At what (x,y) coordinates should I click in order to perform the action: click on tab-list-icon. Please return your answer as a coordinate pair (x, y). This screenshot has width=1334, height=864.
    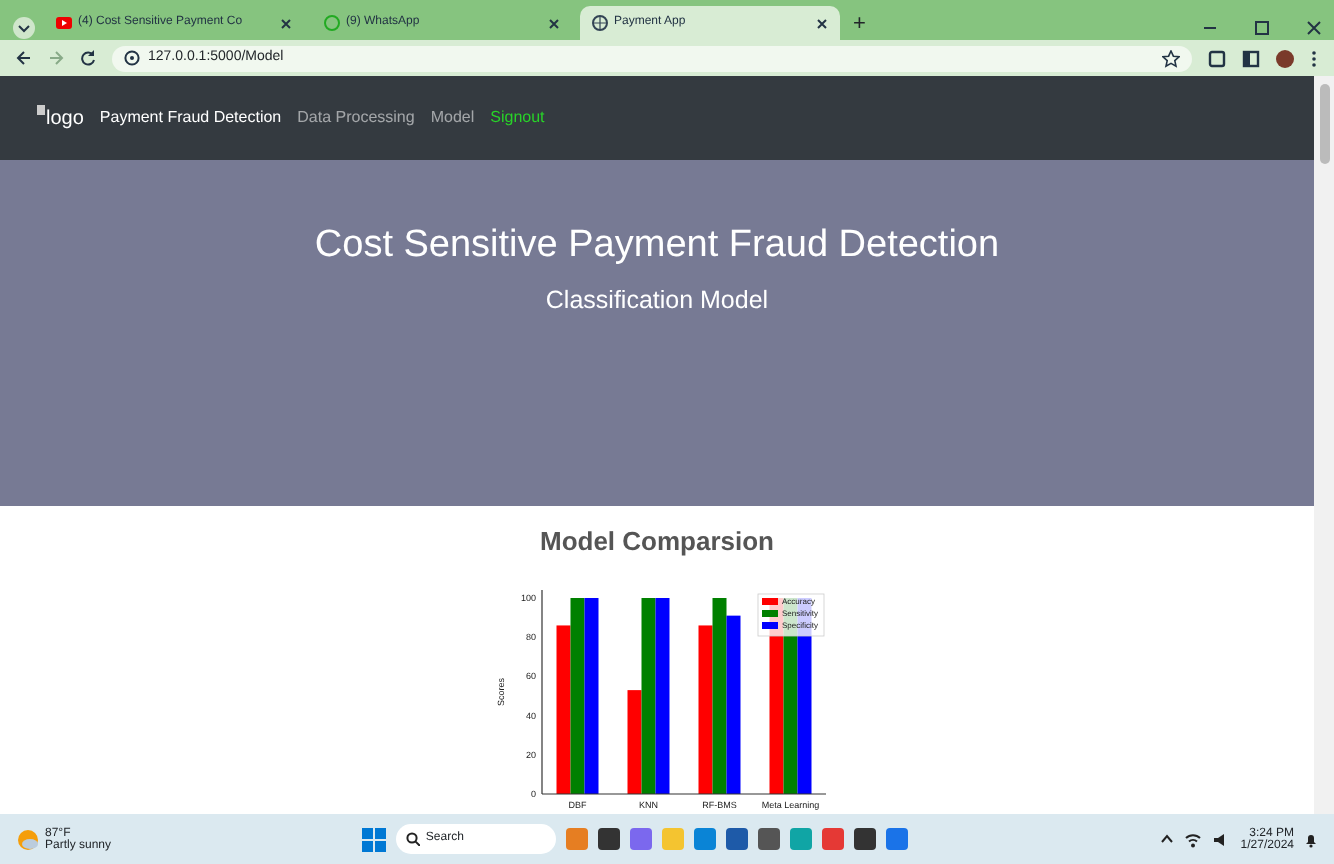
    Looking at the image, I should click on (24, 28).